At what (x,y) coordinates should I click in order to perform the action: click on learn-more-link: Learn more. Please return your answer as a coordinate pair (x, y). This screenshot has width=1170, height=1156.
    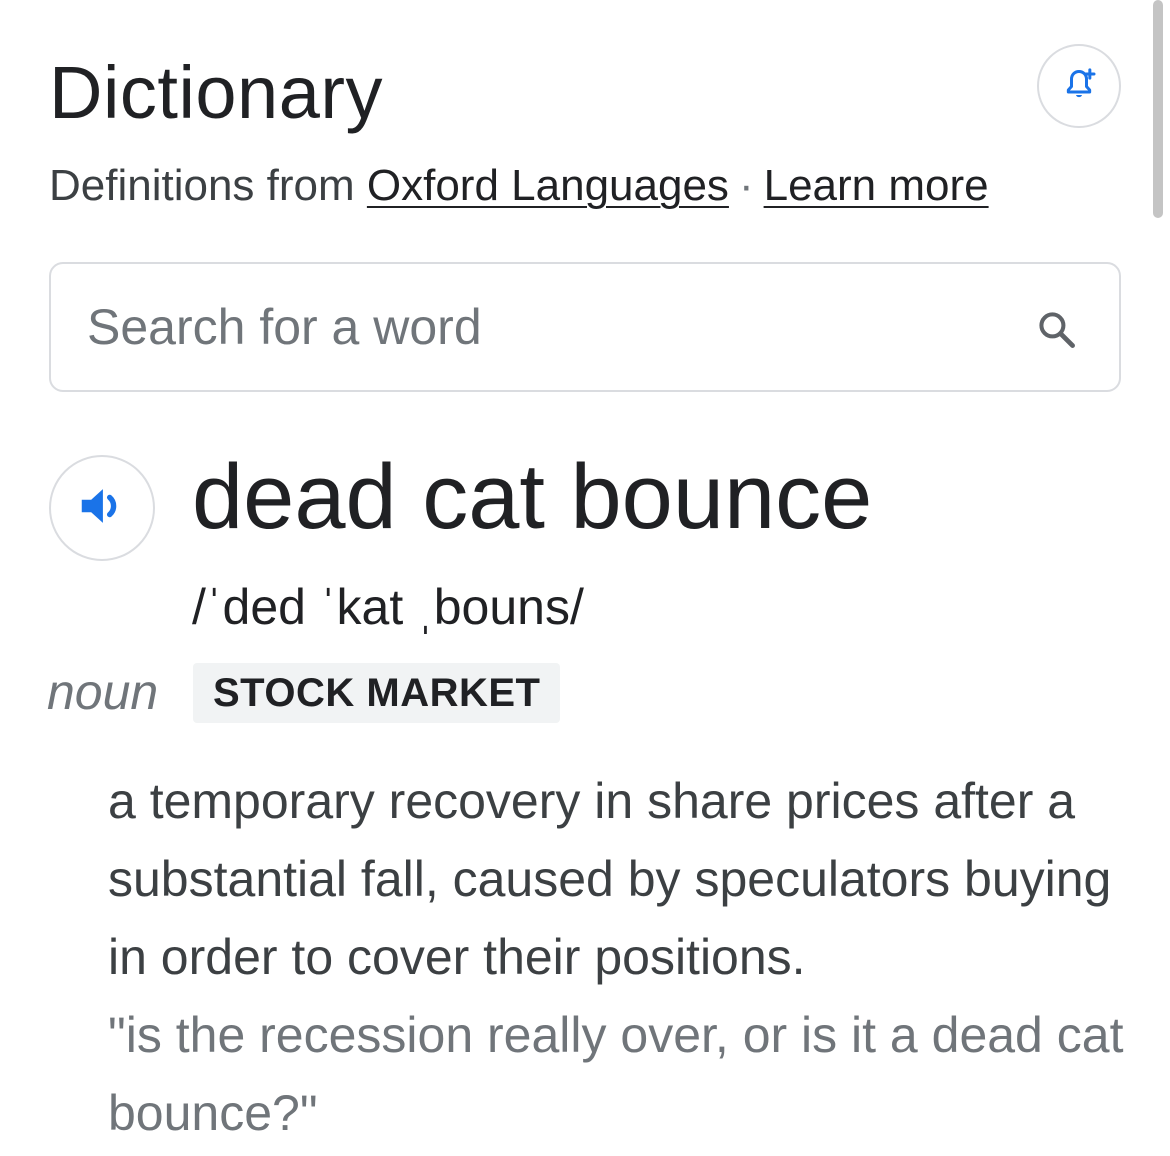
    Looking at the image, I should click on (876, 185).